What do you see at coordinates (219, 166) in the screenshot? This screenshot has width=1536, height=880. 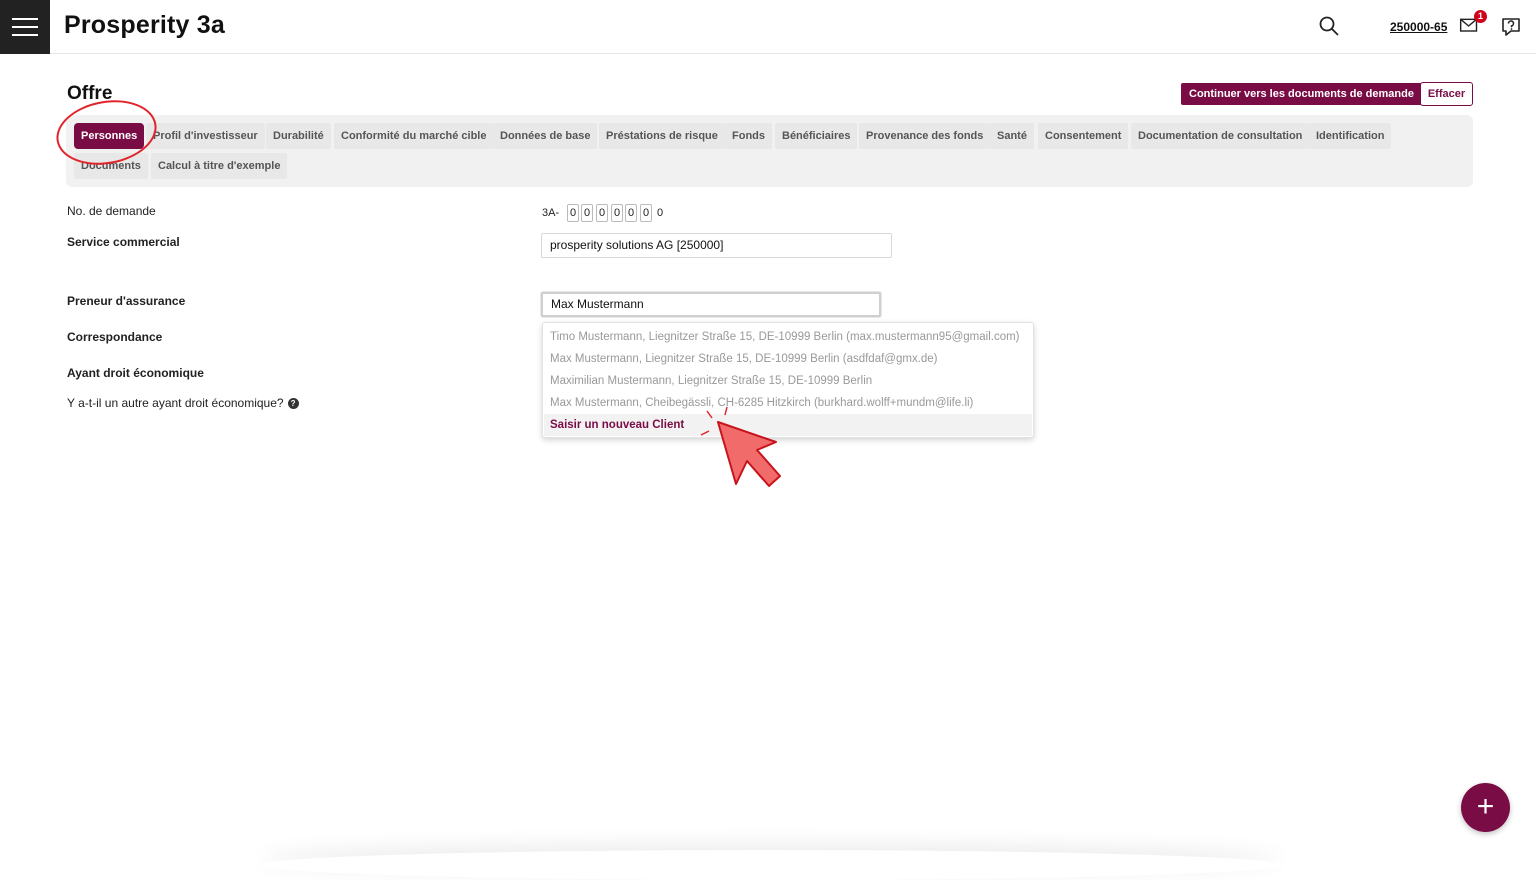 I see `tab-calcul-exemple: Calcul à titre d'exemple` at bounding box center [219, 166].